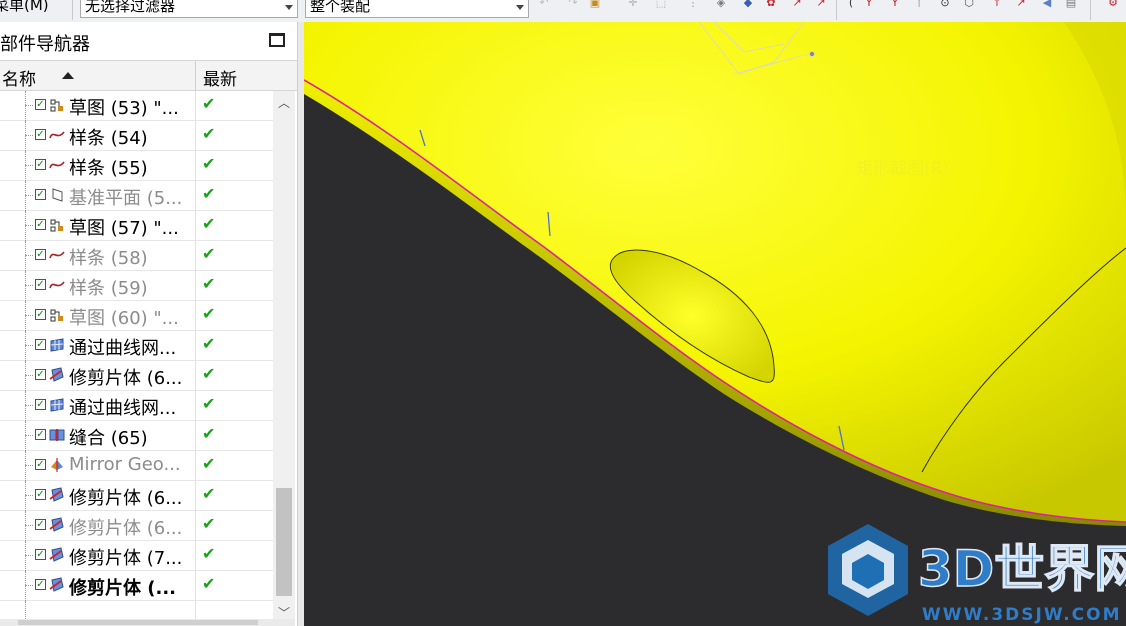 The width and height of the screenshot is (1126, 626). I want to click on column-name-header: 名称, so click(19, 77).